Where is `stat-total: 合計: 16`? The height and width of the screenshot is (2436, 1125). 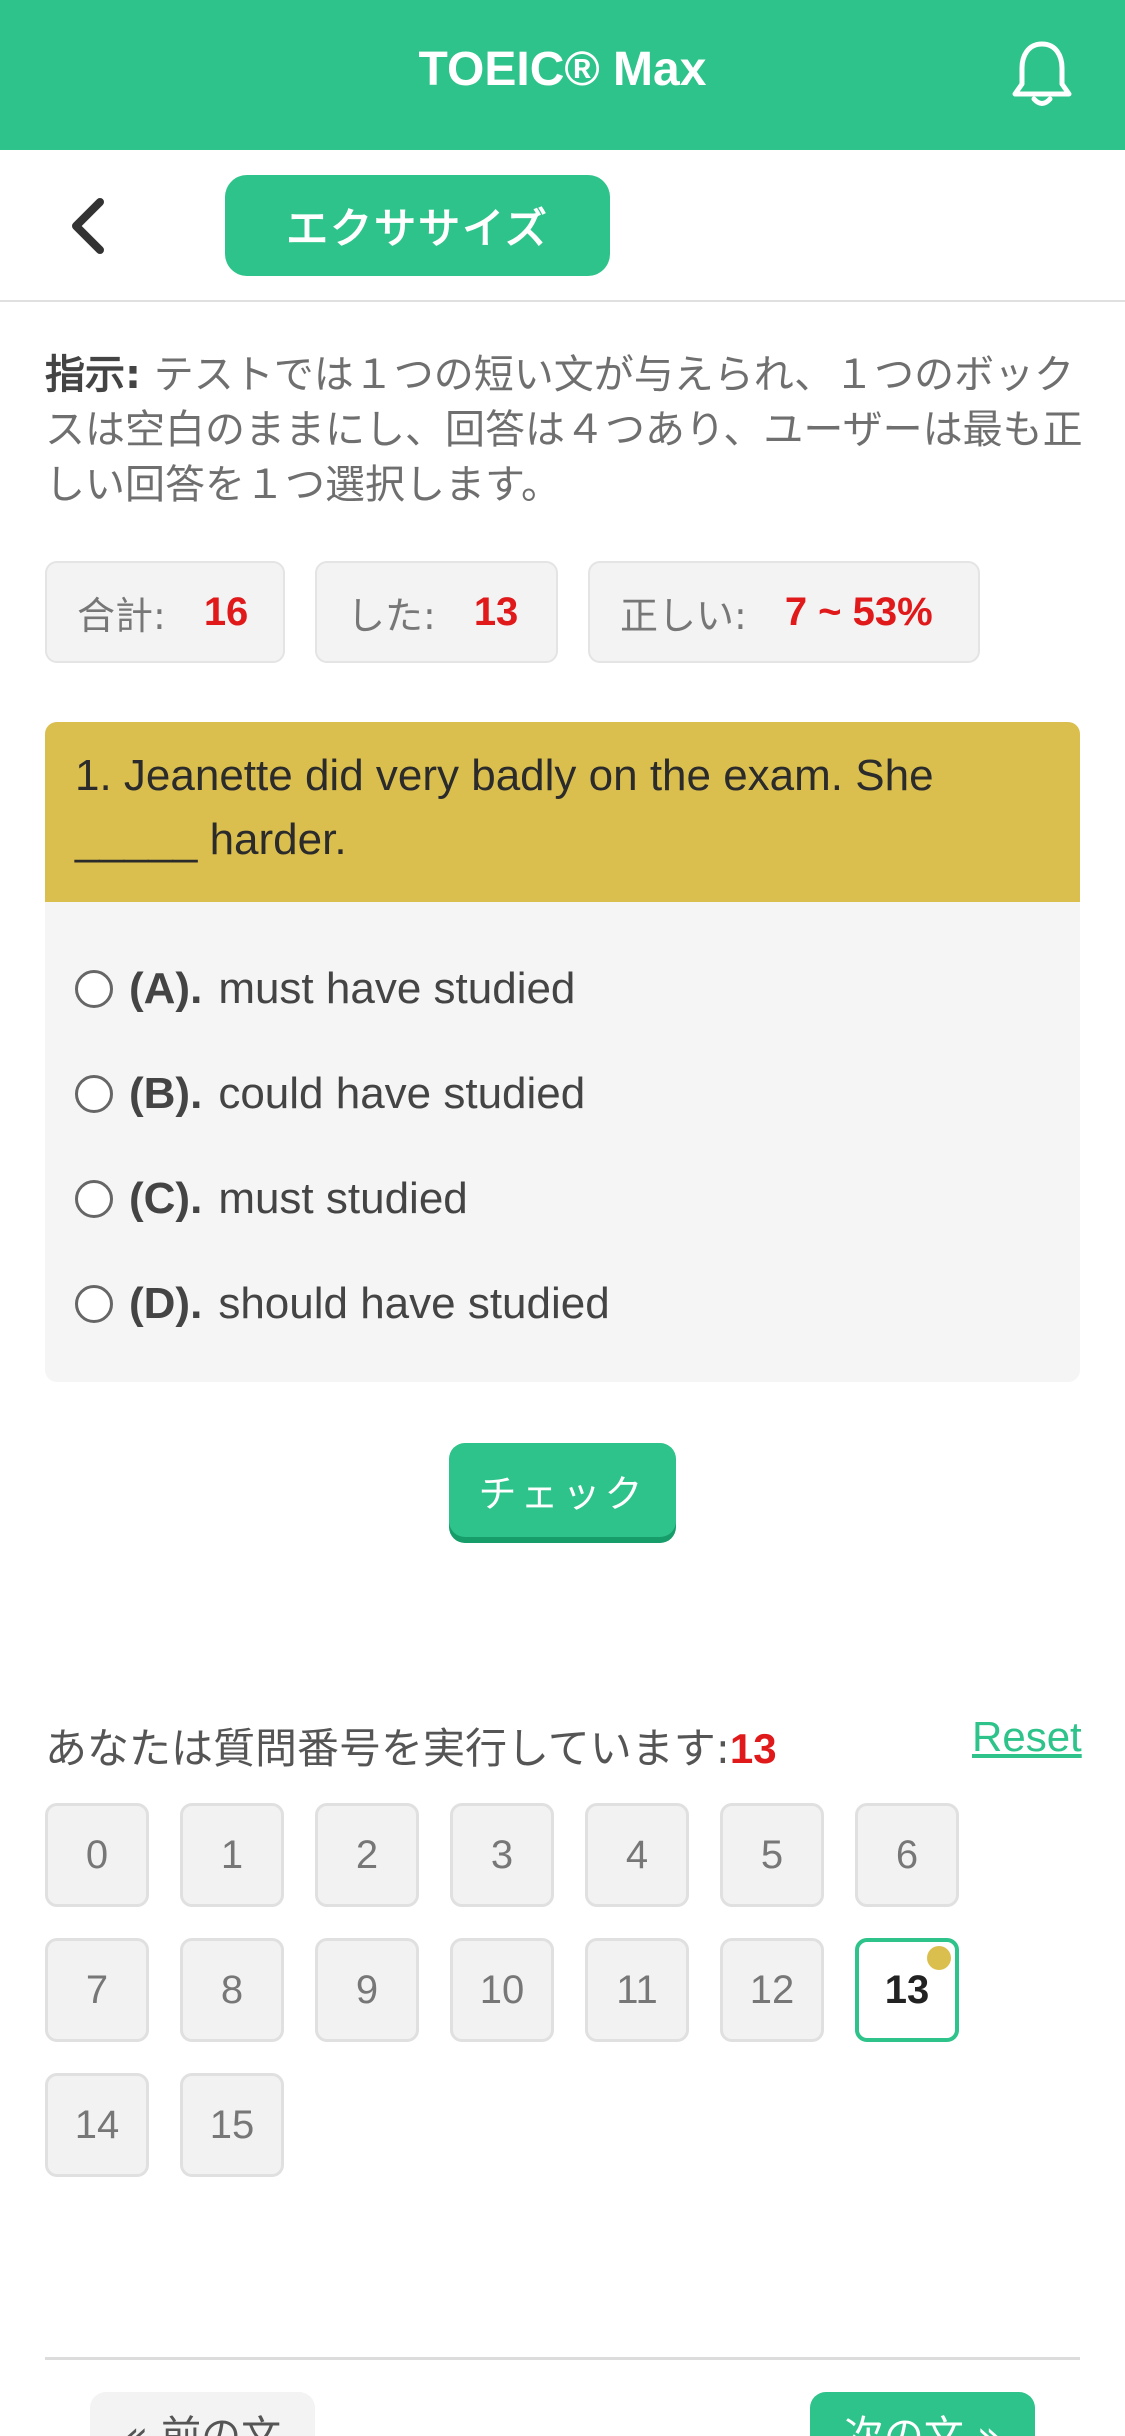
stat-total: 合計: 16 is located at coordinates (165, 612).